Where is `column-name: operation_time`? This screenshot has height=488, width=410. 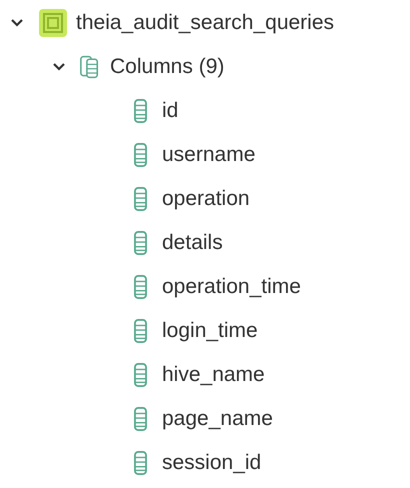
column-name: operation_time is located at coordinates (231, 287).